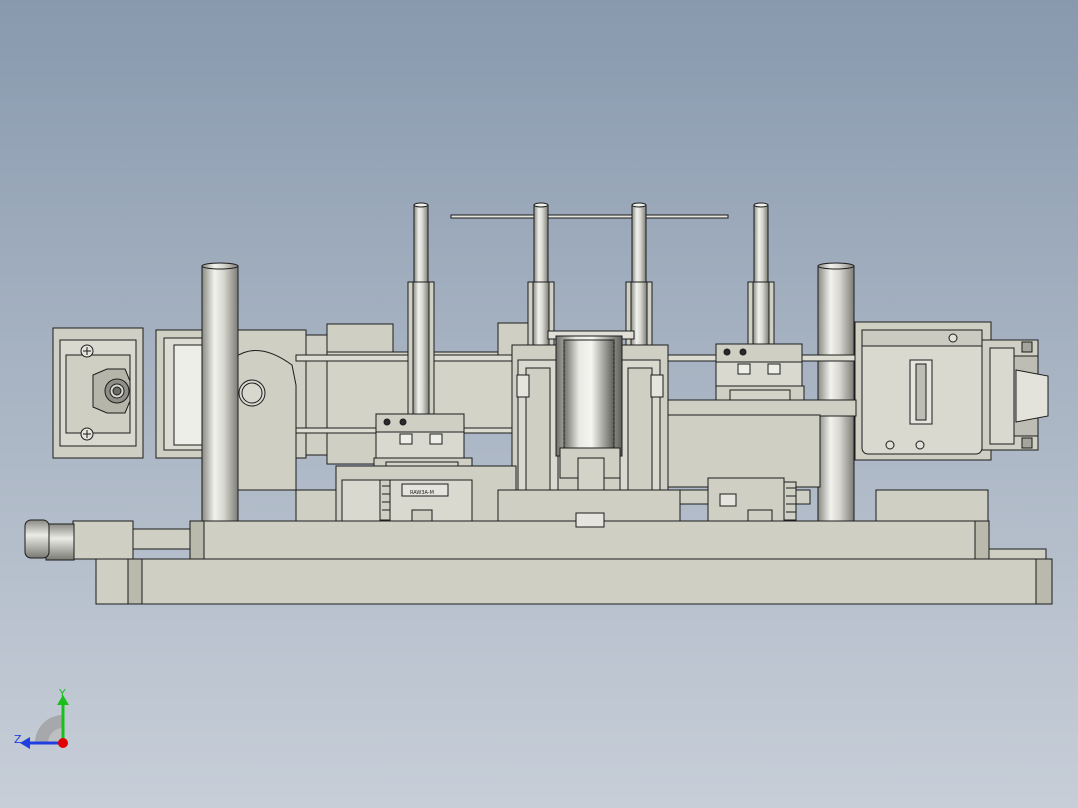 This screenshot has width=1078, height=808. Describe the element at coordinates (98, 393) in the screenshot. I see `left-motor-housing` at that location.